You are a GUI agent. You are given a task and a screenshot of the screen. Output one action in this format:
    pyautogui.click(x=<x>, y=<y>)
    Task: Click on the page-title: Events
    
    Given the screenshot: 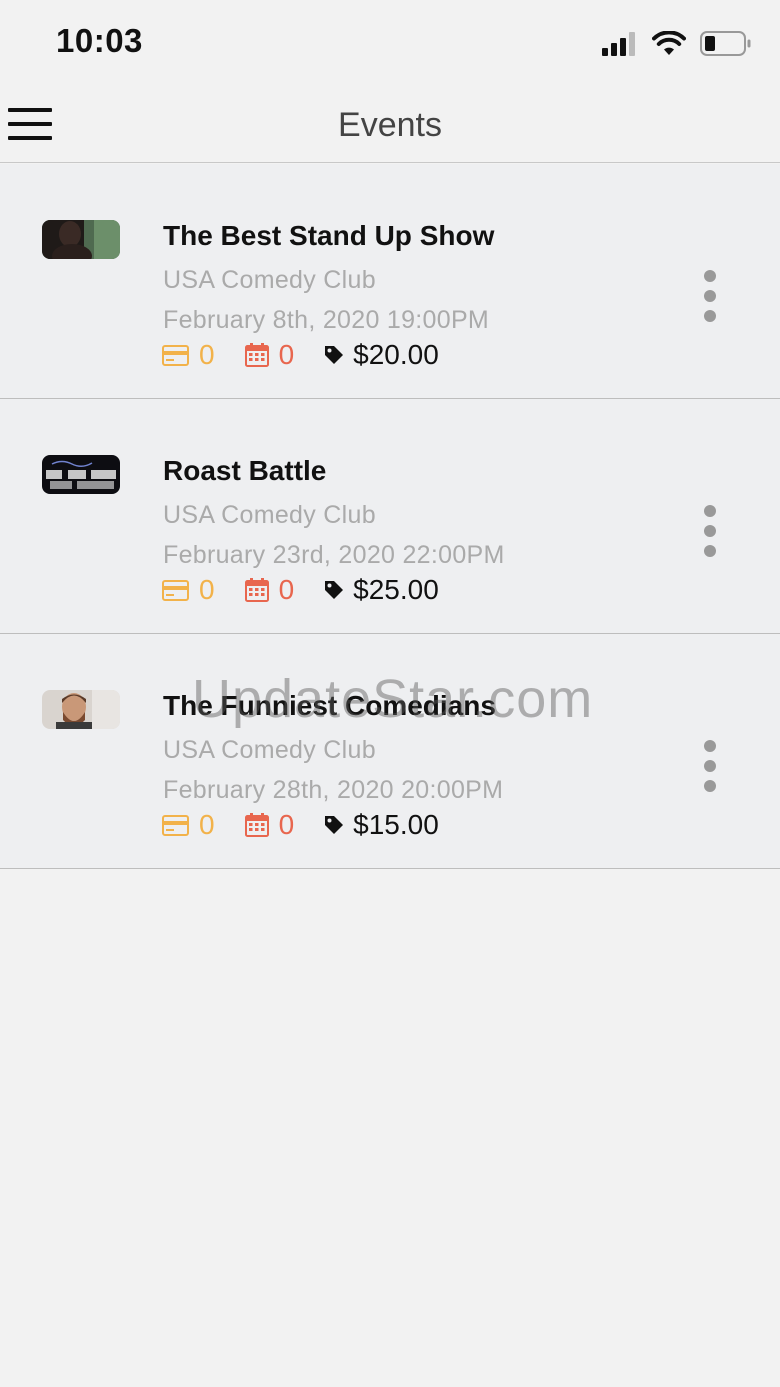 What is the action you would take?
    pyautogui.click(x=390, y=125)
    